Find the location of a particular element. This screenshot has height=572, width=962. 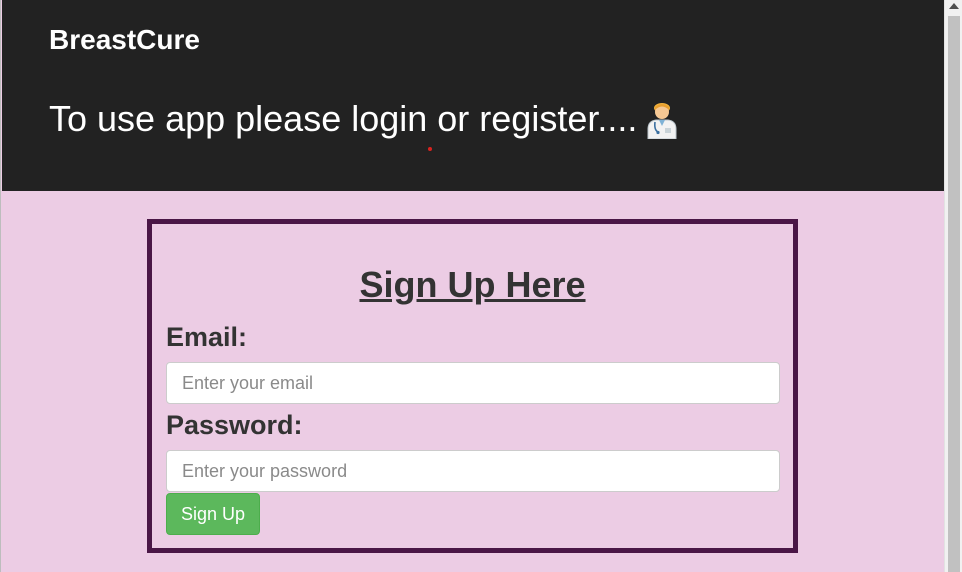

email-field is located at coordinates (473, 383).